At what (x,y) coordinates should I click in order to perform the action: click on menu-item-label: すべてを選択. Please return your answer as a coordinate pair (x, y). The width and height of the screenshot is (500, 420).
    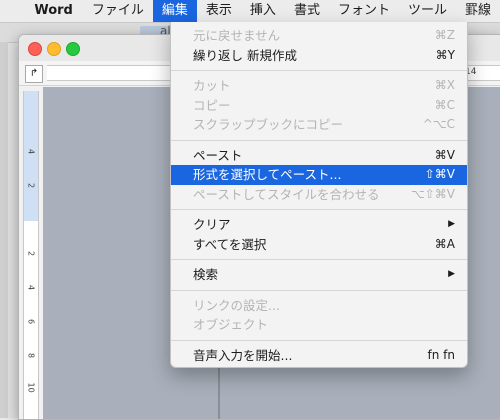
    Looking at the image, I should click on (230, 244).